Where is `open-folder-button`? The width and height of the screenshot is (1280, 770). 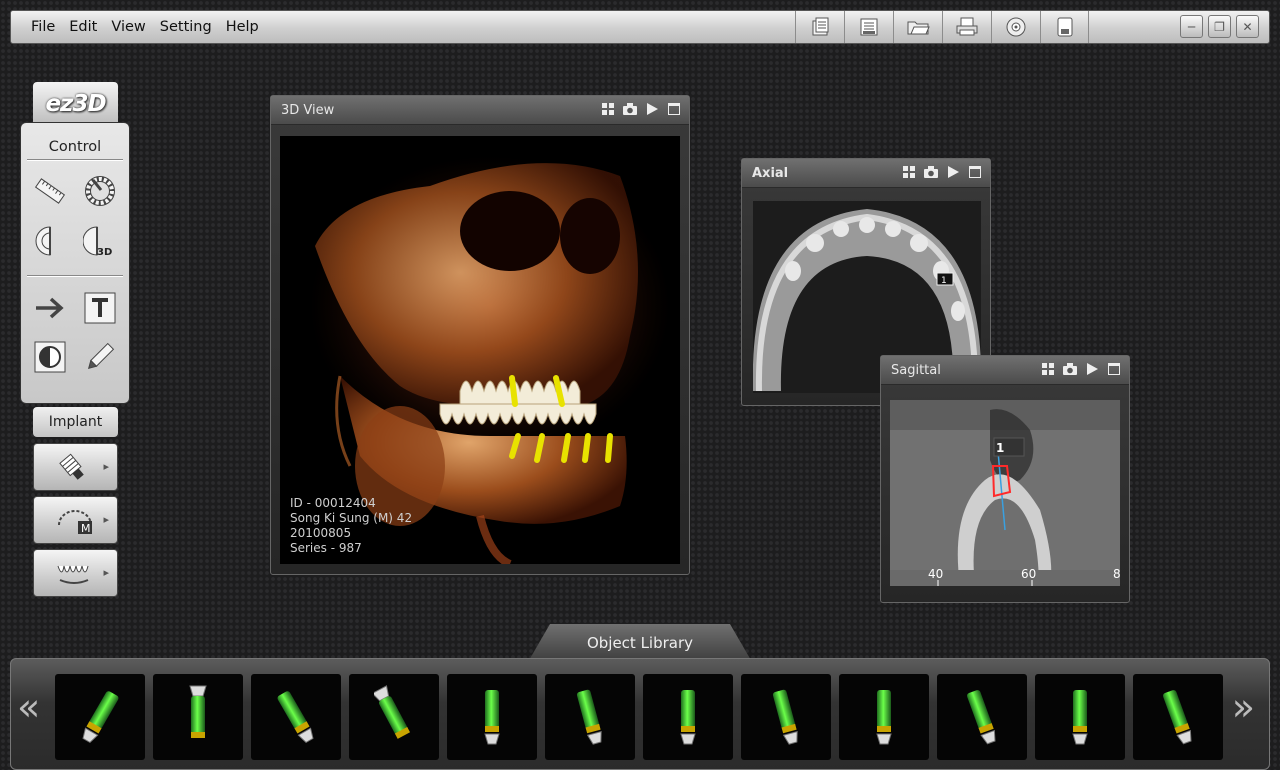 open-folder-button is located at coordinates (917, 27).